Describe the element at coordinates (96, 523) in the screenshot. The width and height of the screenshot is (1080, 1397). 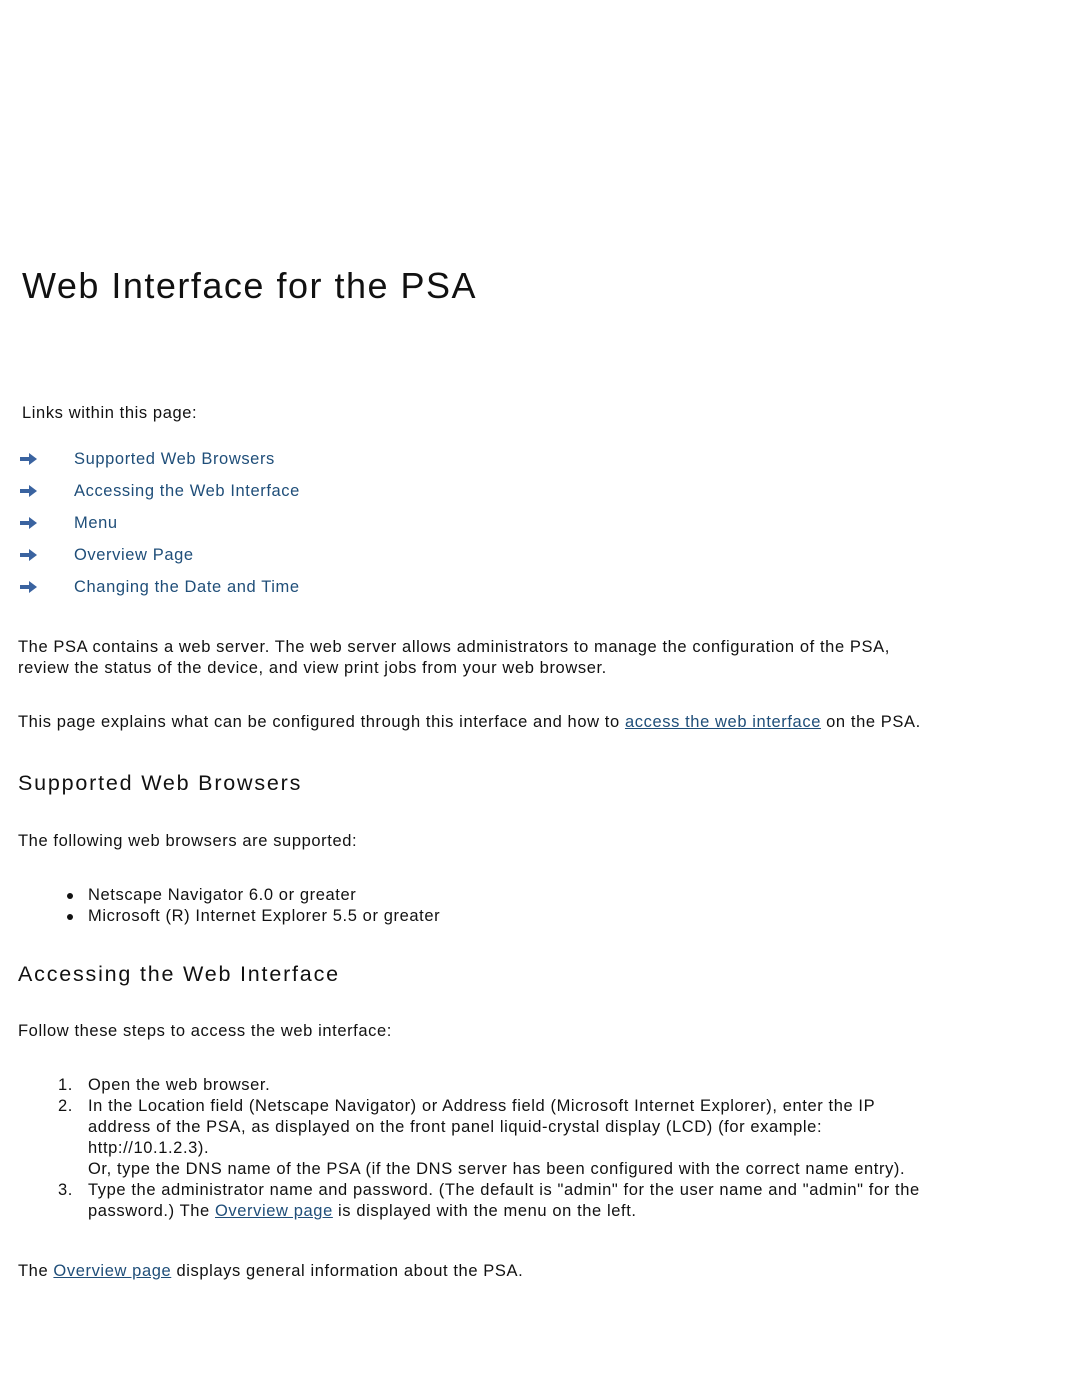
I see `toc-link: Menu` at that location.